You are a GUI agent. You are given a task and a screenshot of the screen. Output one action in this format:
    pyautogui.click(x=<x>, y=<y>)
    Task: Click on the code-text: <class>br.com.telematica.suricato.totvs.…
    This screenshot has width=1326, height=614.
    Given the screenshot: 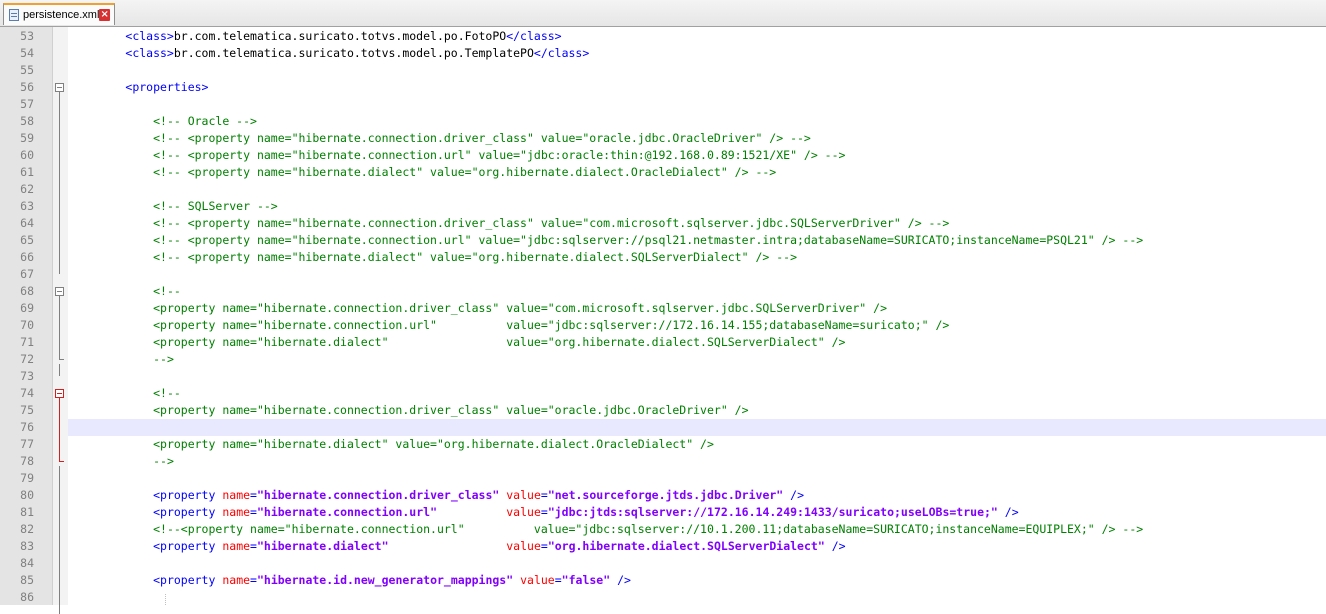 What is the action you would take?
    pyautogui.click(x=315, y=36)
    